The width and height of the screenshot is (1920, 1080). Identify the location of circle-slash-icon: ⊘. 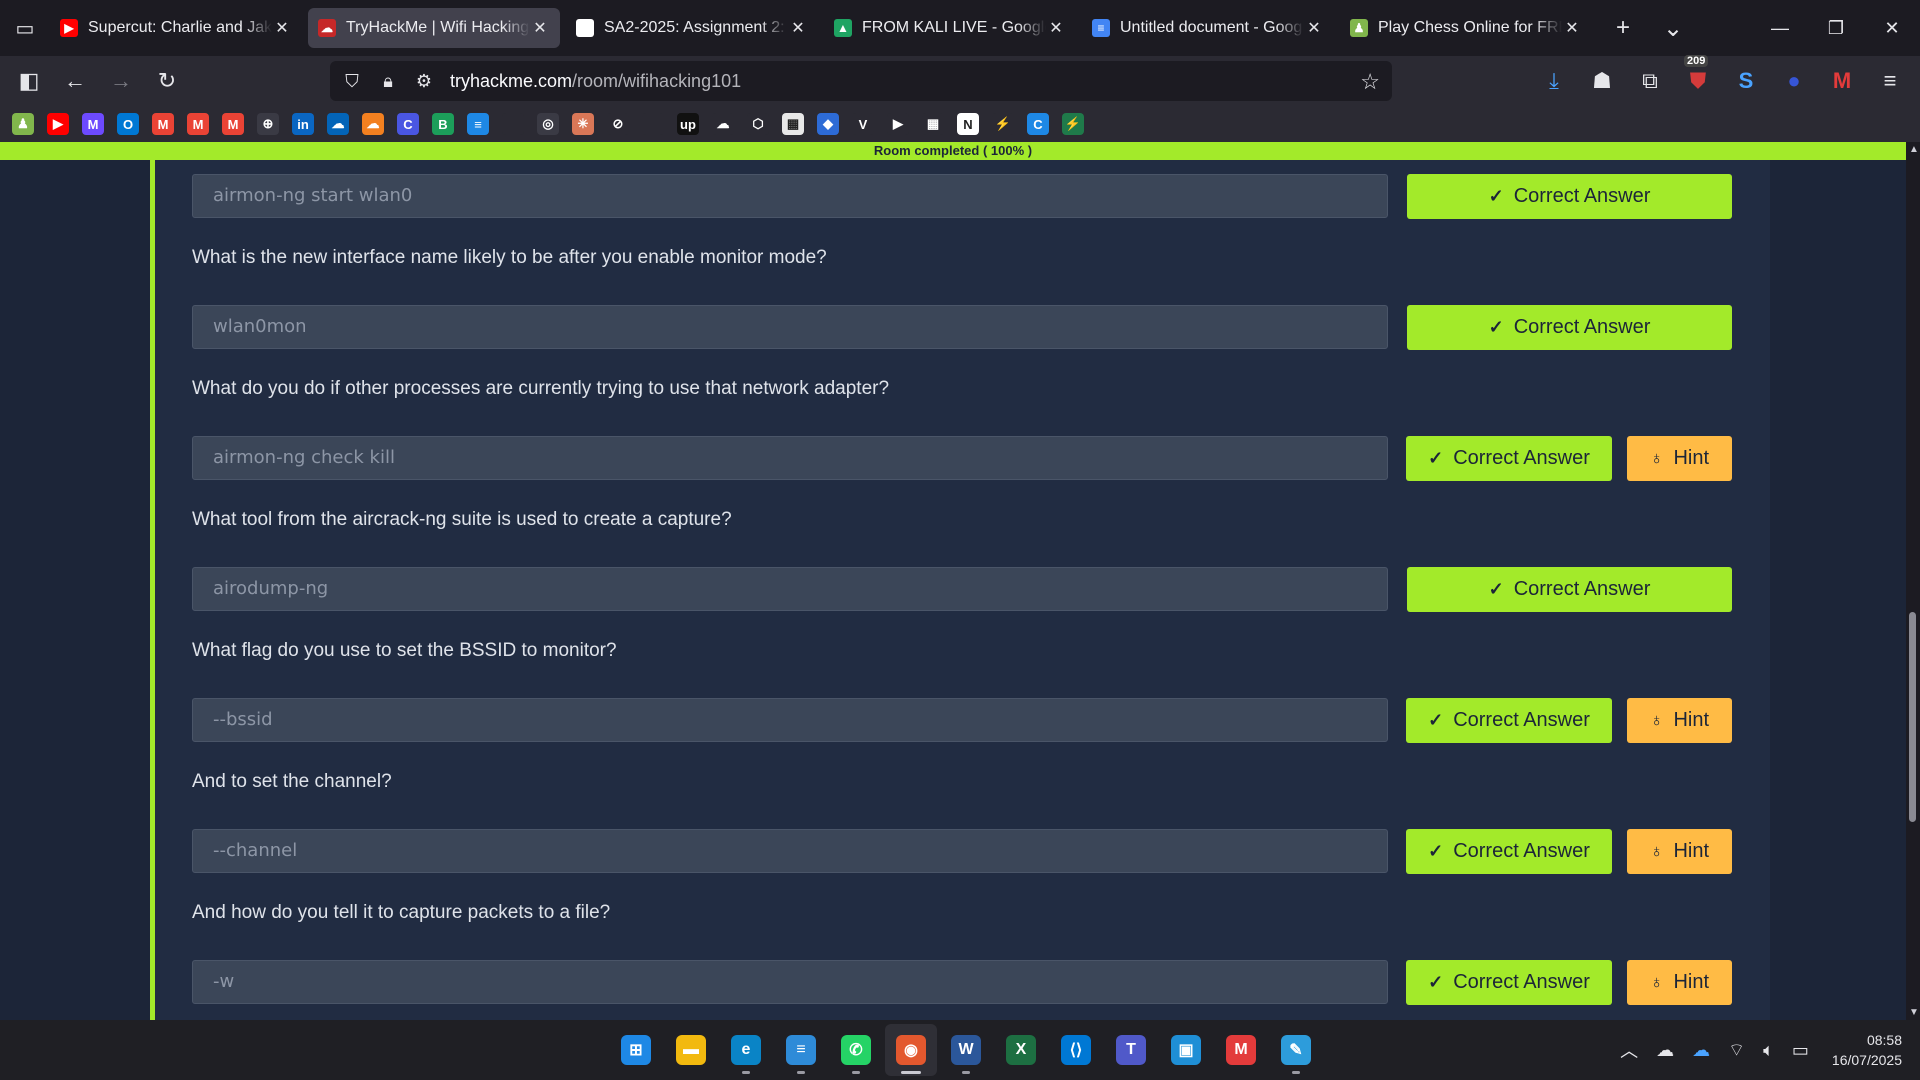
(618, 124).